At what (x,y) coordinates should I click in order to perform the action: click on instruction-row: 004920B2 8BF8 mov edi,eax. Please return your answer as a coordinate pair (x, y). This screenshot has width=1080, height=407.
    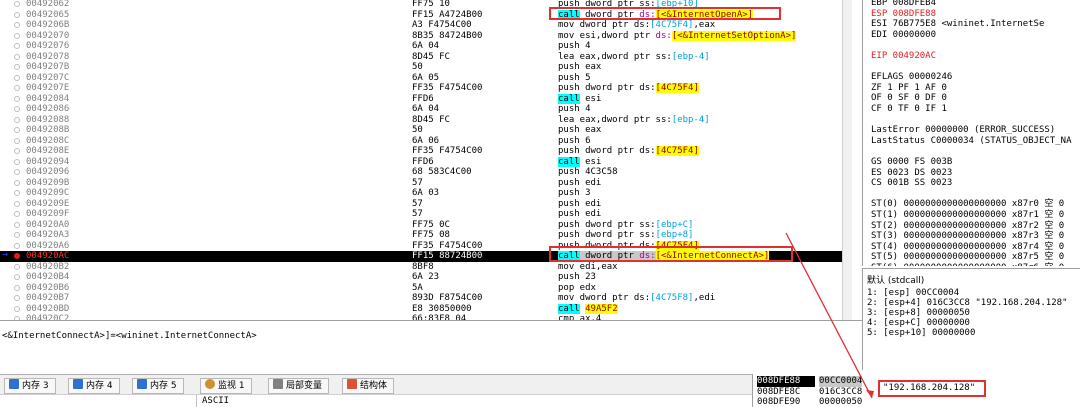
    Looking at the image, I should click on (425, 267).